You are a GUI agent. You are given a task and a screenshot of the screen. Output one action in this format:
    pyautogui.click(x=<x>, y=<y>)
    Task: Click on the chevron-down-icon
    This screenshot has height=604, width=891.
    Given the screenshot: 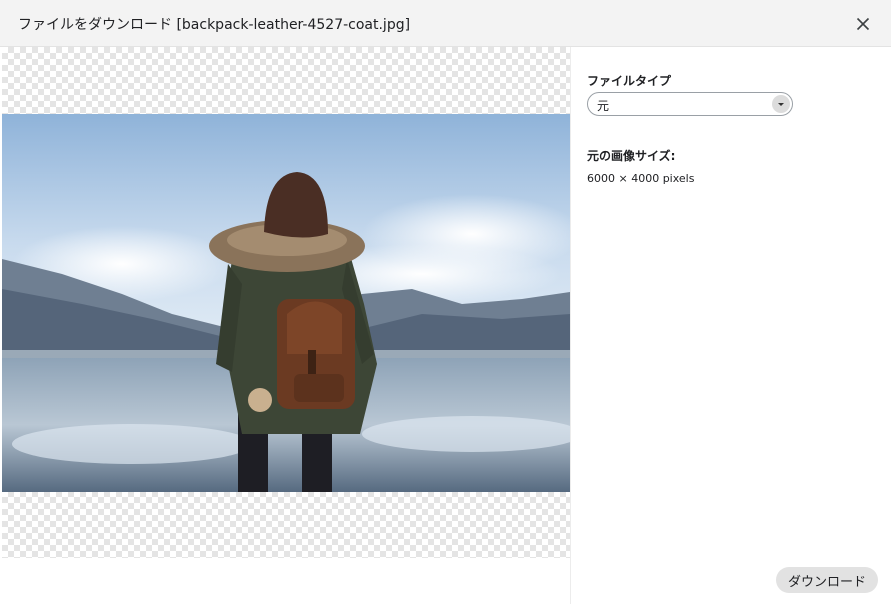 What is the action you would take?
    pyautogui.click(x=781, y=104)
    